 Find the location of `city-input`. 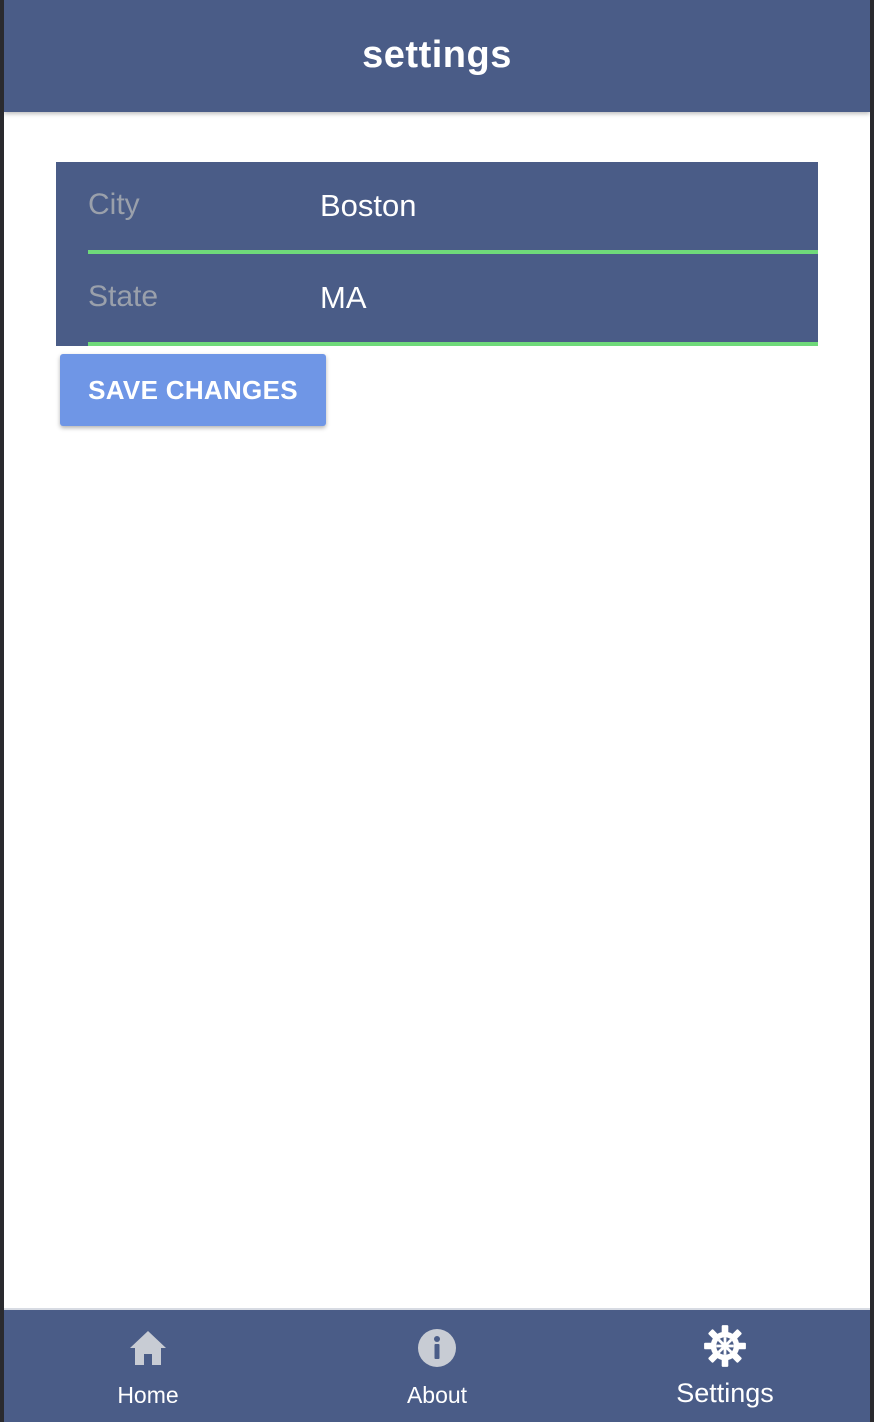

city-input is located at coordinates (560, 206).